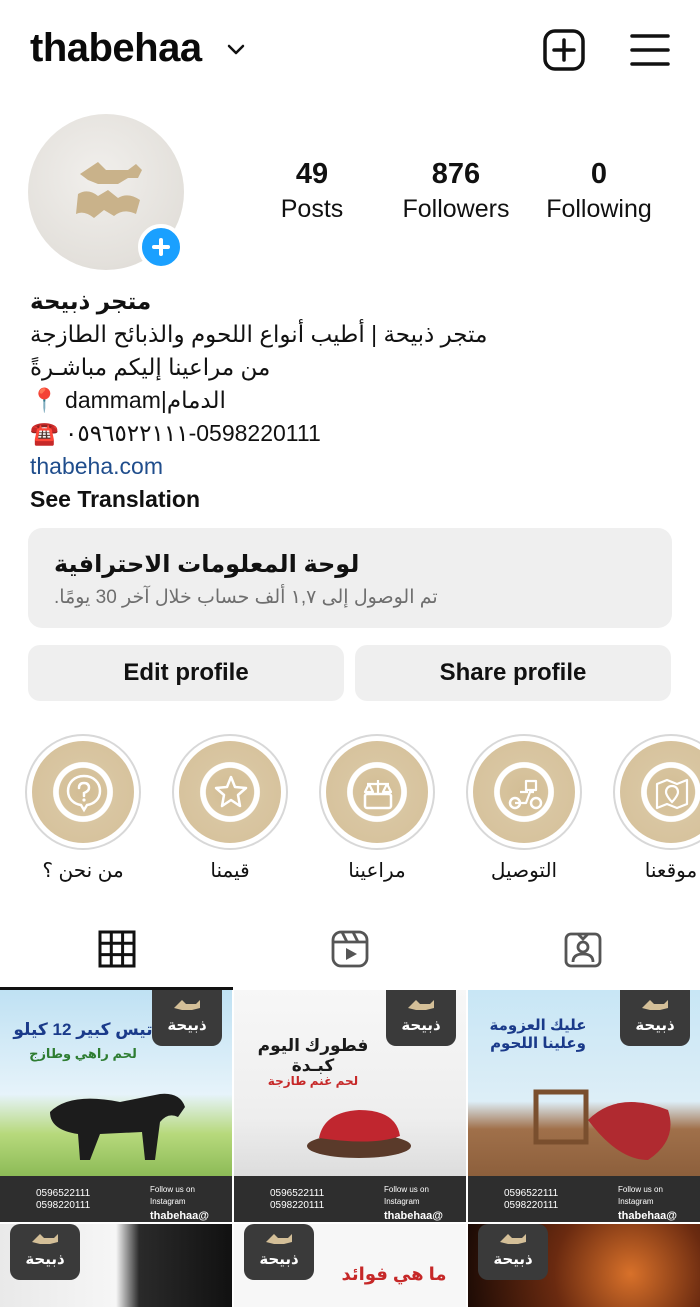  I want to click on highlight-label: من نحن ؟, so click(83, 871).